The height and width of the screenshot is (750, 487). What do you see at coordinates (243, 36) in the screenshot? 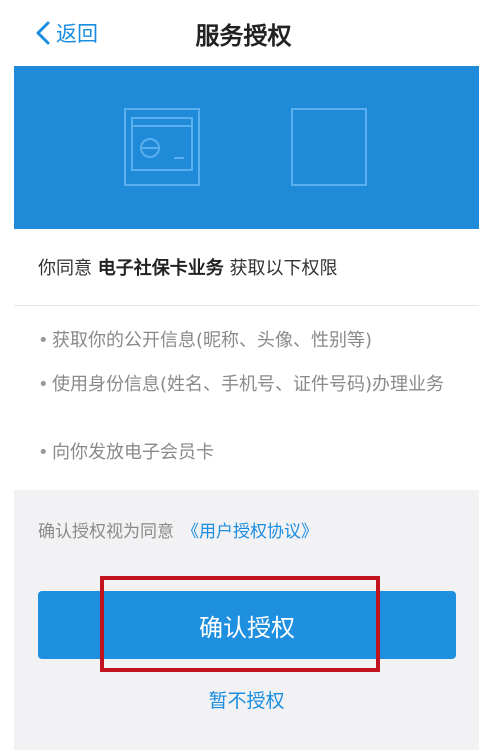
I see `page-title: 服务授权` at bounding box center [243, 36].